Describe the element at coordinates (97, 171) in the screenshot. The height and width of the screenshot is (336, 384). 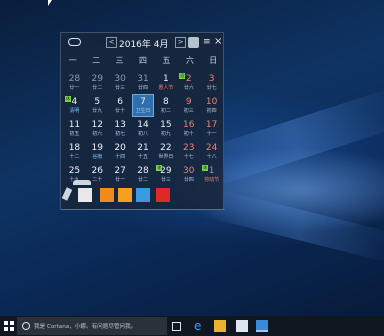
I see `day-number: 26` at that location.